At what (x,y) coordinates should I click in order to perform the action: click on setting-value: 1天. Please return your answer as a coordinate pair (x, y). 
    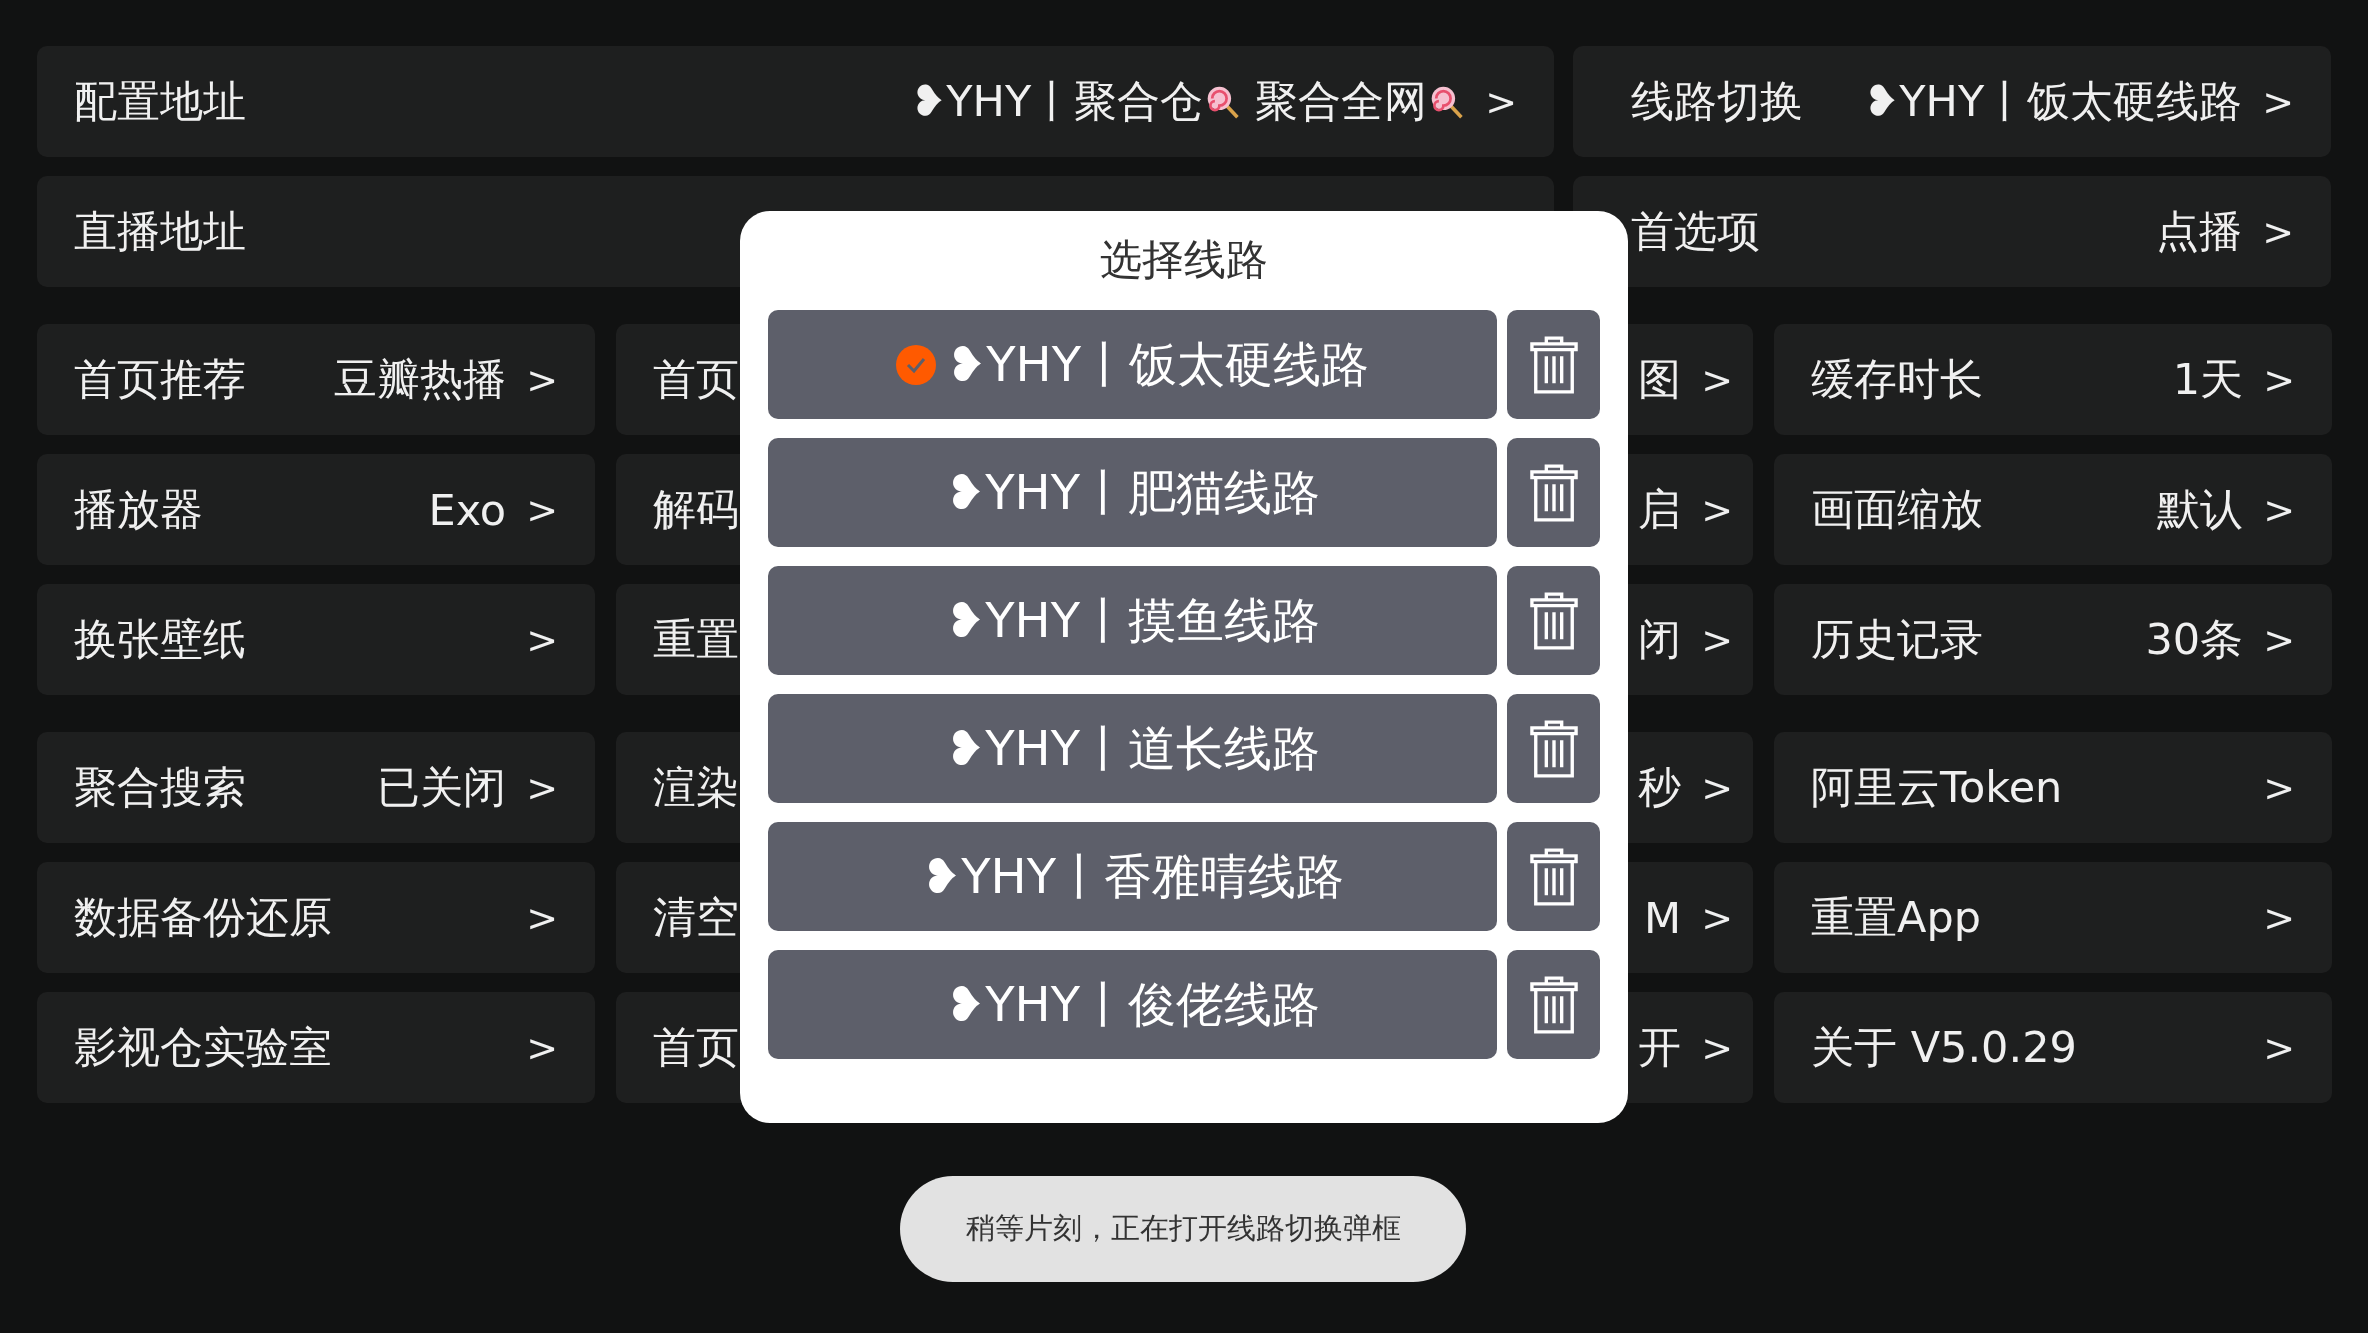
    Looking at the image, I should click on (2208, 379).